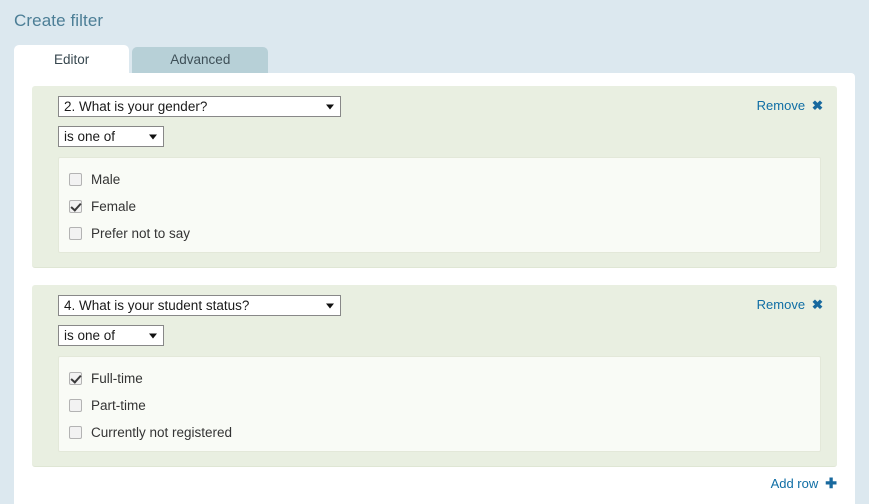 This screenshot has width=869, height=504. What do you see at coordinates (59, 20) in the screenshot?
I see `page-title: Create filter` at bounding box center [59, 20].